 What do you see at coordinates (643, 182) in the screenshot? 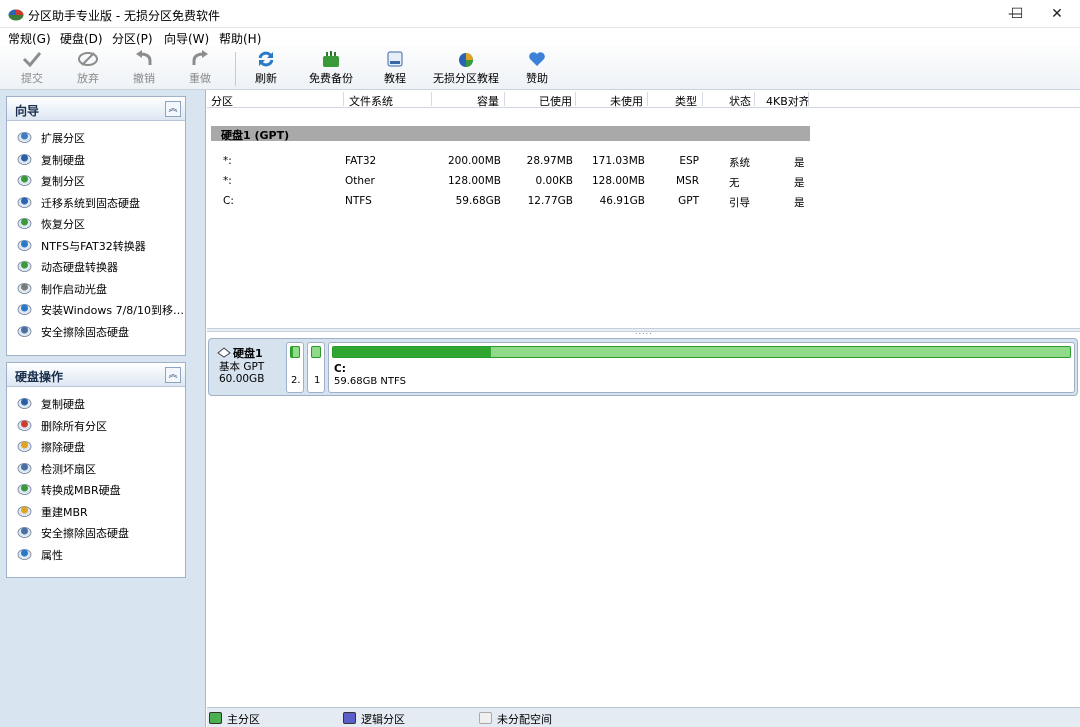
I see `table-row: *: Other 128.00MB 0.00KB 128.00MB MSR 无 是` at bounding box center [643, 182].